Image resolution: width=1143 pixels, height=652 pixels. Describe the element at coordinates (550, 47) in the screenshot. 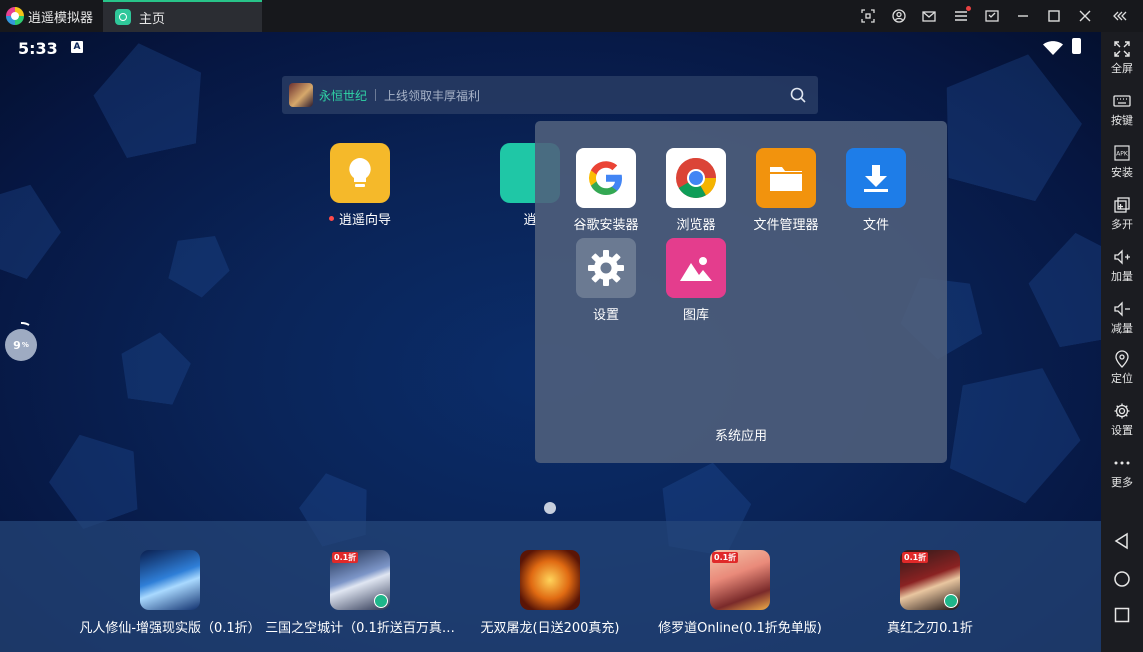

I see `status-bar: 5:33 A` at that location.